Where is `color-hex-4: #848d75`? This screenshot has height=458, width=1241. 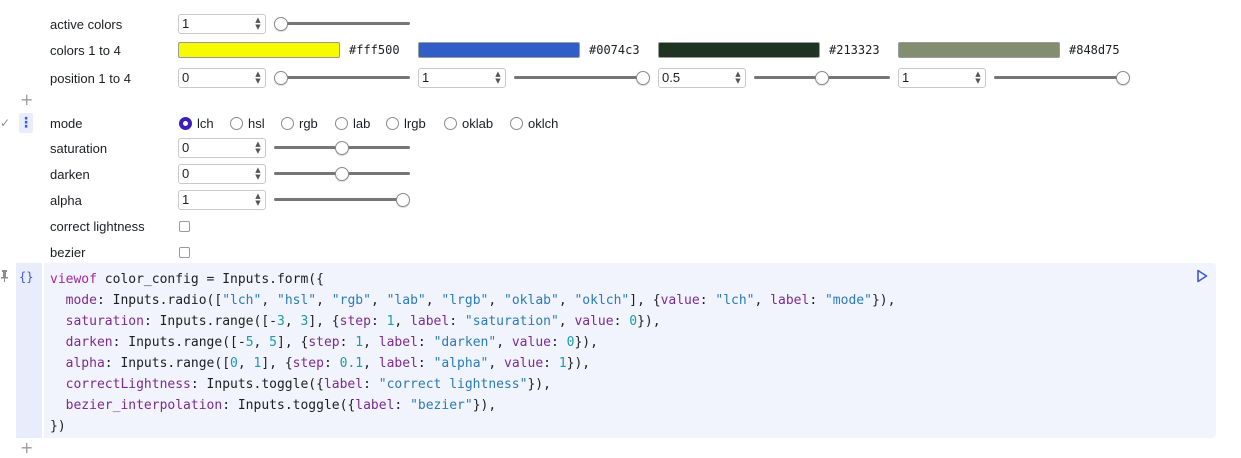
color-hex-4: #848d75 is located at coordinates (1094, 50).